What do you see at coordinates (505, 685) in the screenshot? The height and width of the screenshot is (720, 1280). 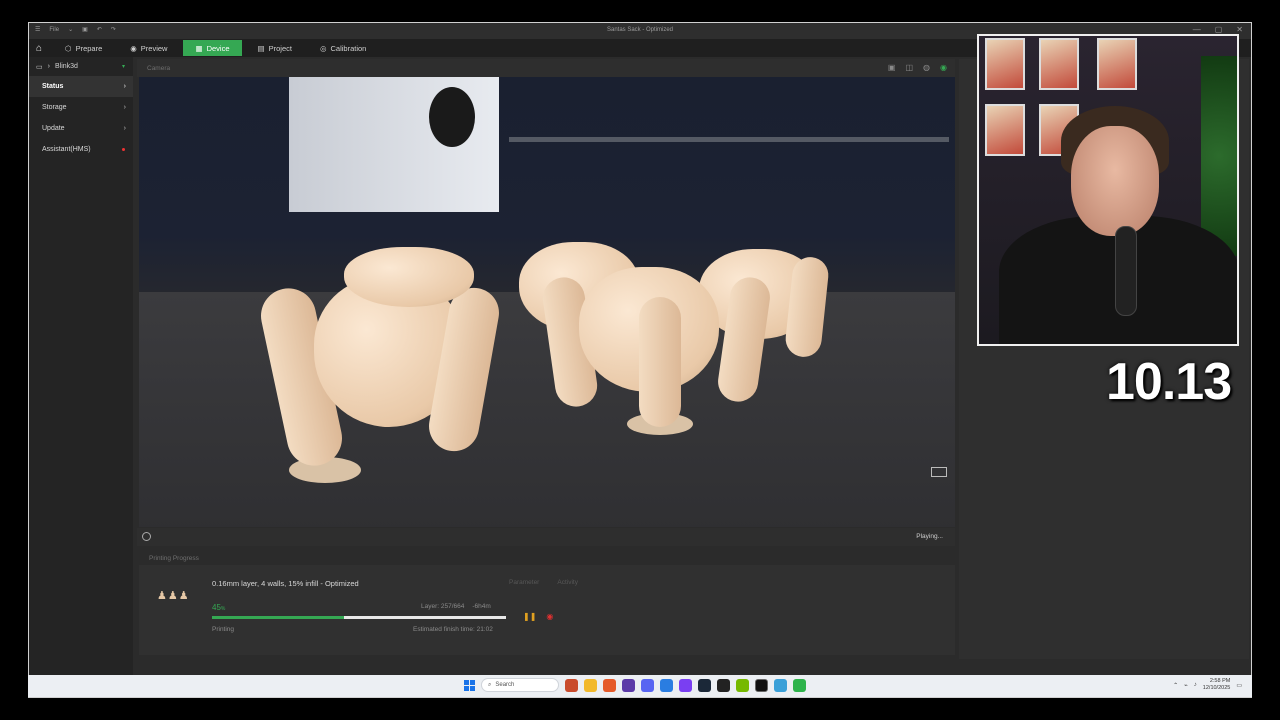 I see `search-label: Search` at bounding box center [505, 685].